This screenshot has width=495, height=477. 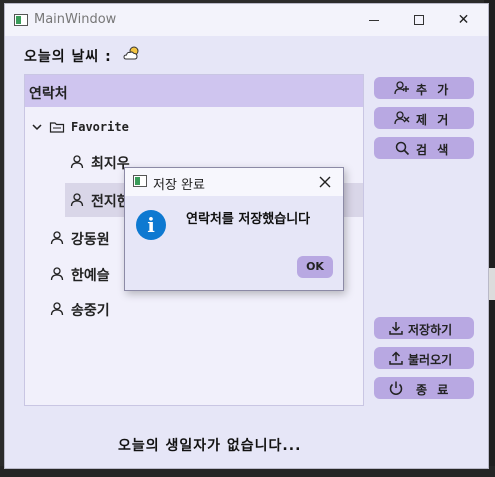 I want to click on search-button: 검 색, so click(x=424, y=148).